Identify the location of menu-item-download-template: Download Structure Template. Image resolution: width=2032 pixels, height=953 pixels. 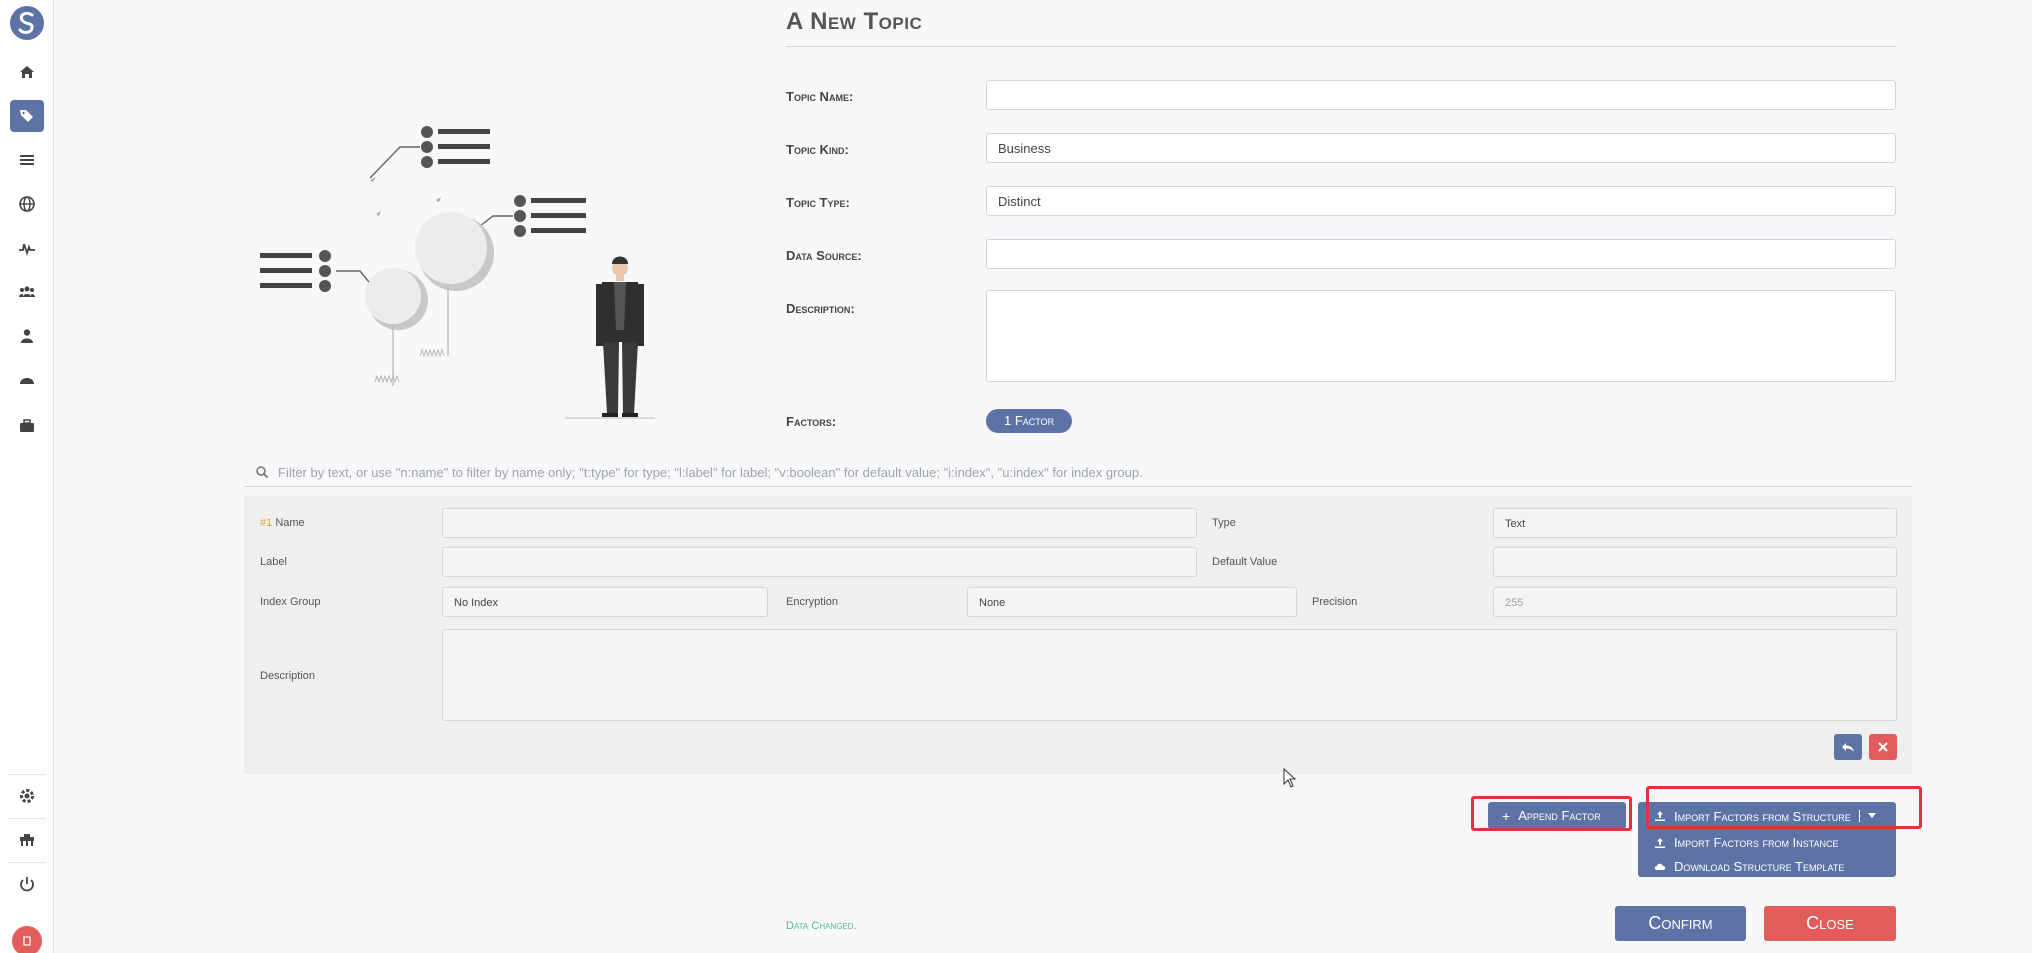
(1749, 866).